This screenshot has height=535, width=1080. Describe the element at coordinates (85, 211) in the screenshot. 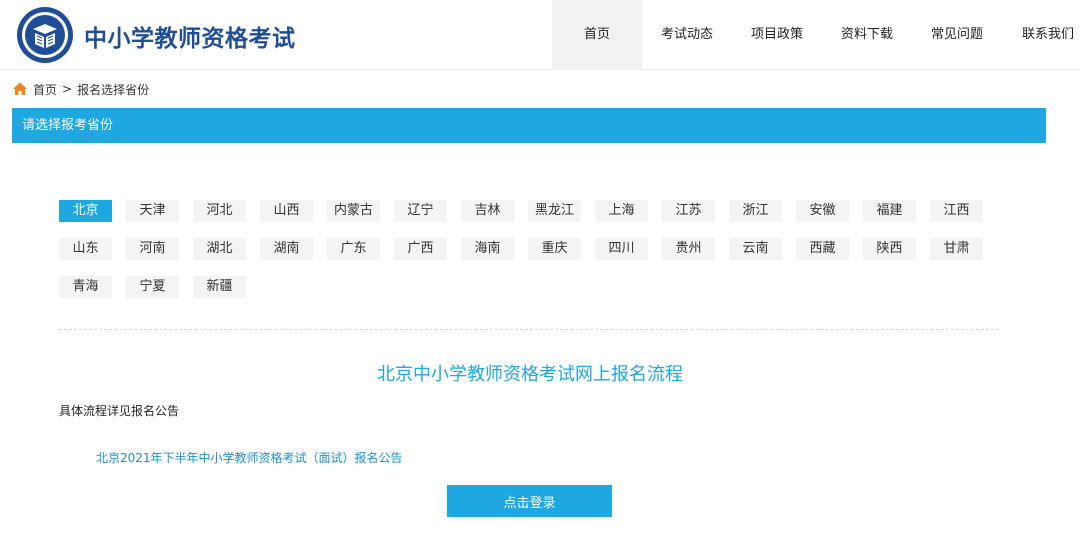

I see `province-button: 北京` at that location.